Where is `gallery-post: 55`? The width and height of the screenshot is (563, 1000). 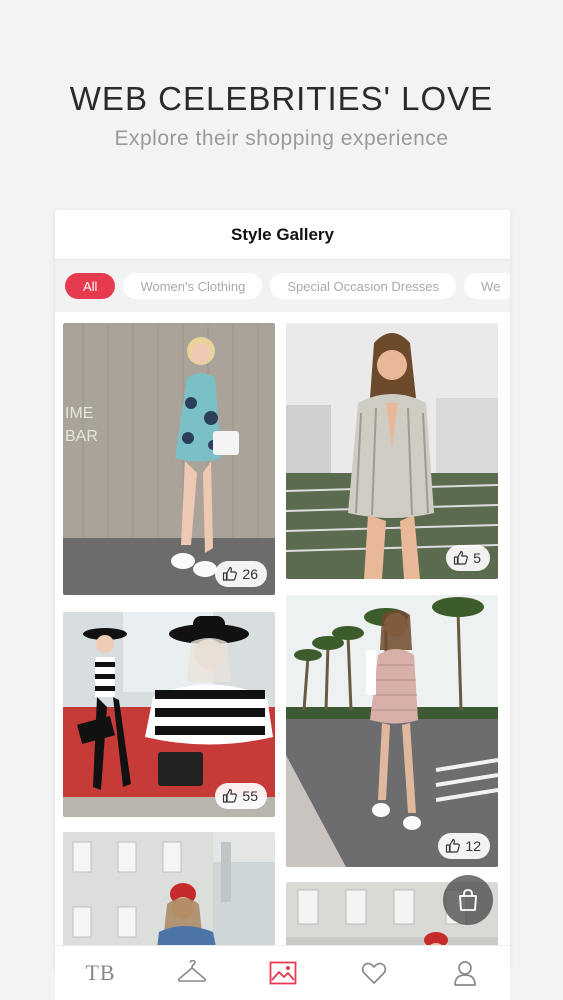
gallery-post: 55 is located at coordinates (169, 714).